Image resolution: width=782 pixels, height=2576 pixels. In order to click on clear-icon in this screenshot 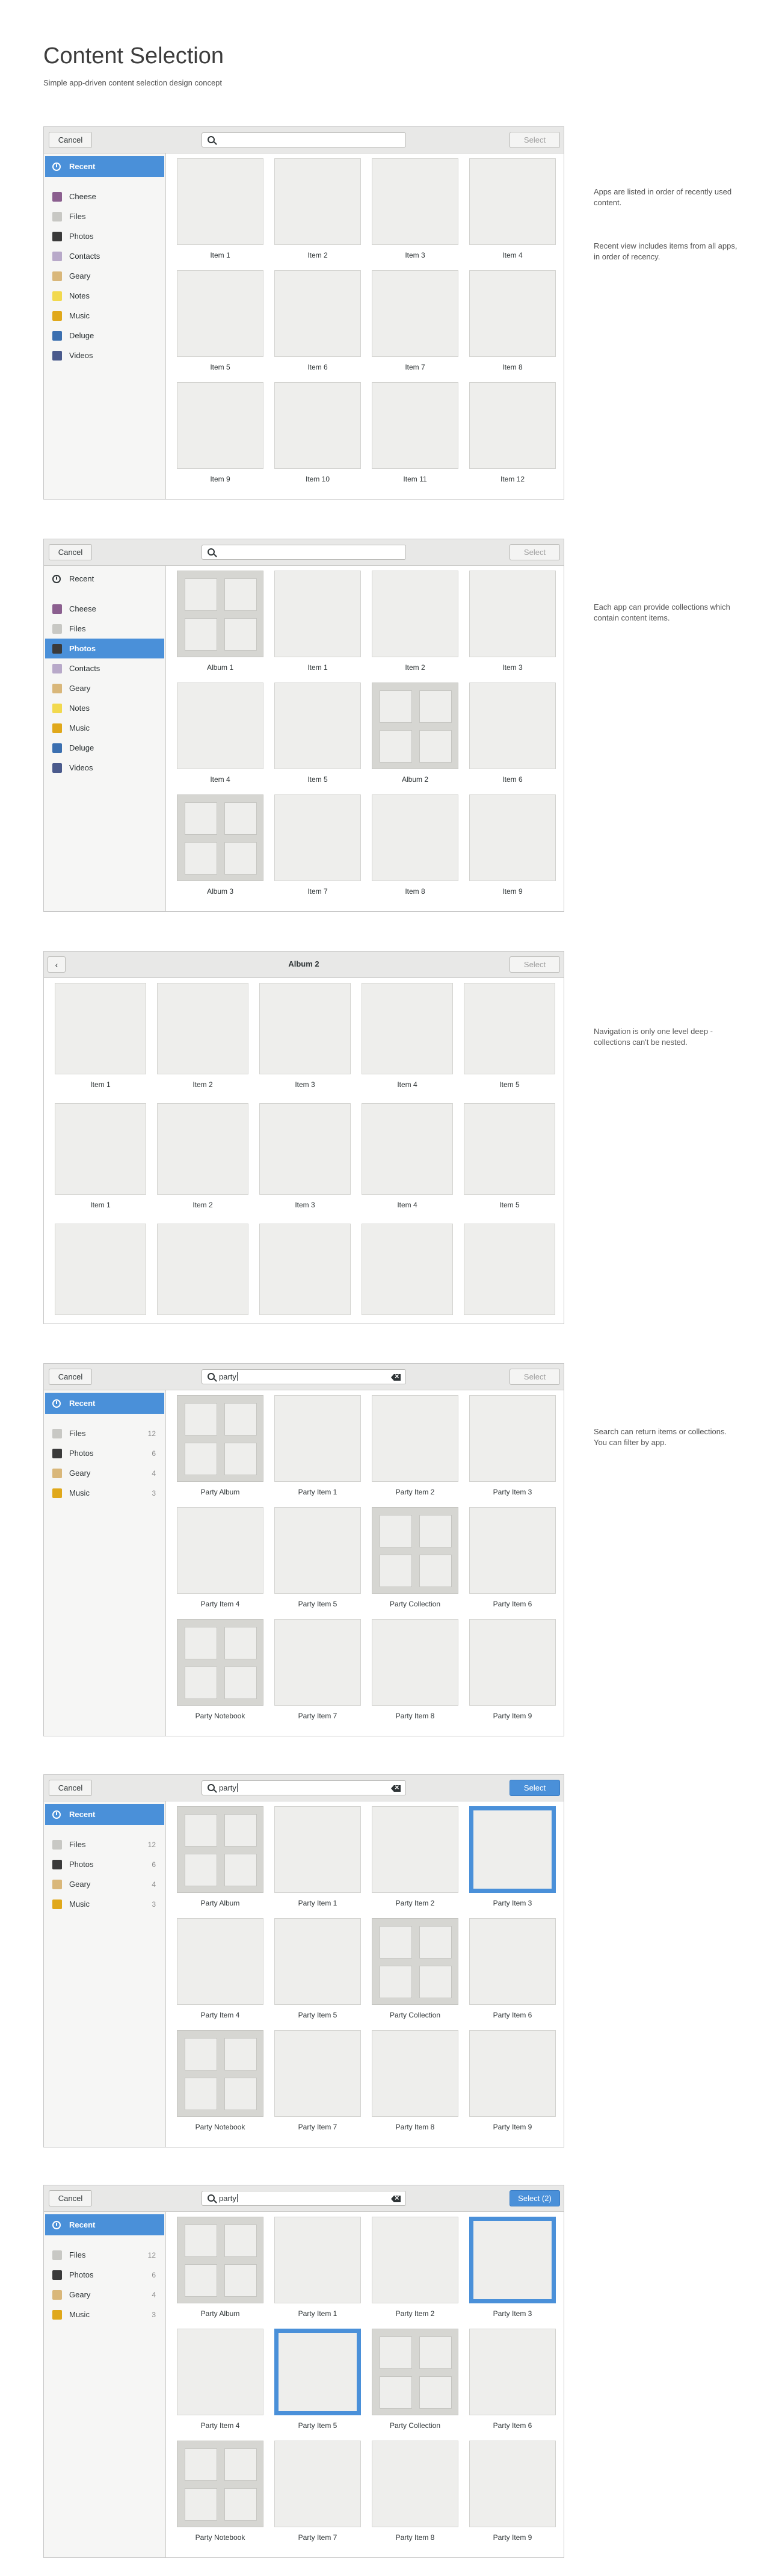, I will do `click(396, 2199)`.